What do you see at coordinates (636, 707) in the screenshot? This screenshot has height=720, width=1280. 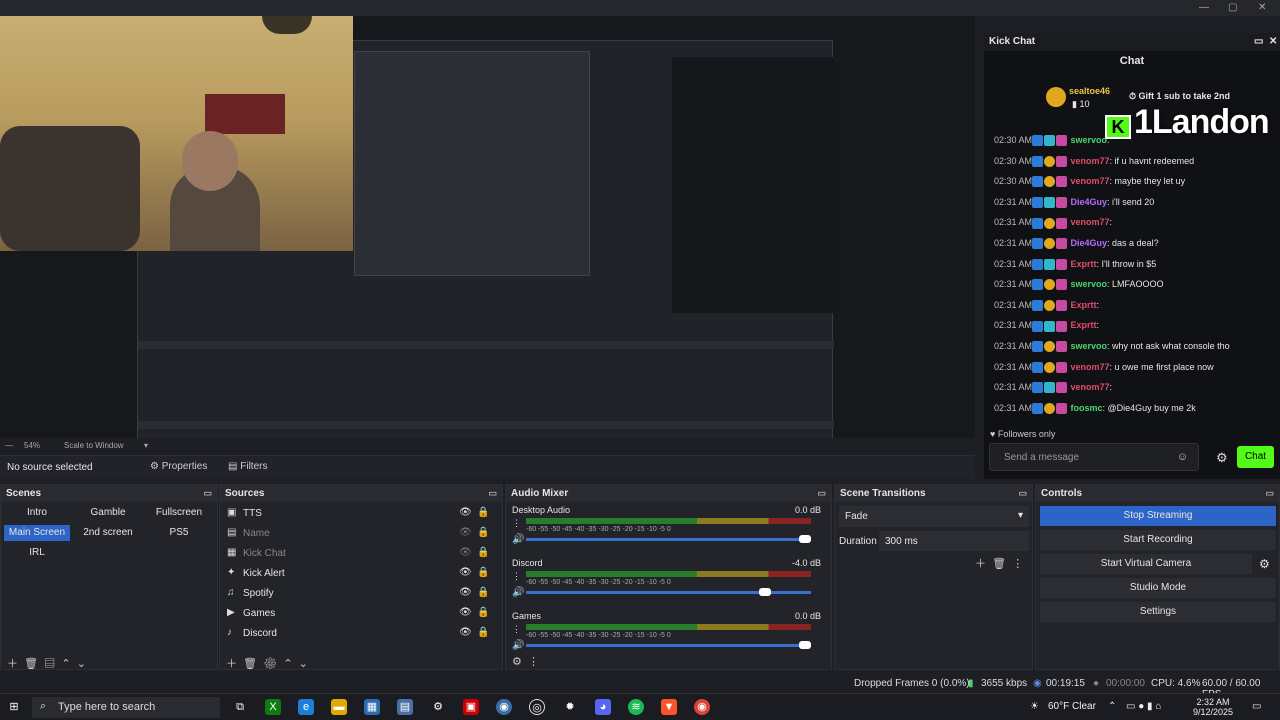 I see `spotify-icon: ≋` at bounding box center [636, 707].